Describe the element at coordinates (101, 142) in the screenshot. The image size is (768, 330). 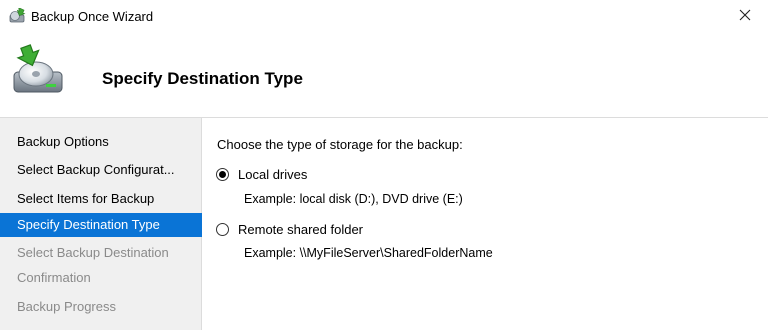
I see `nav-item-backup-options: Backup Options` at that location.